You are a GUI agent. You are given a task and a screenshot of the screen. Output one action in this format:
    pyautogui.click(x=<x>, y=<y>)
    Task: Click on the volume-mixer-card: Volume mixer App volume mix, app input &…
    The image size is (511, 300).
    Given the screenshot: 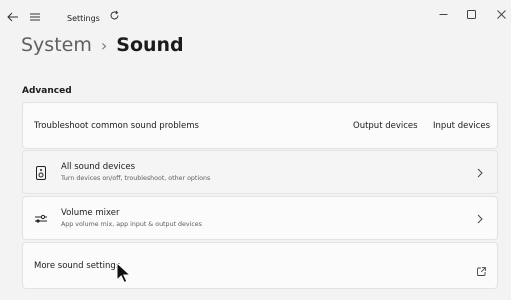 What is the action you would take?
    pyautogui.click(x=260, y=218)
    